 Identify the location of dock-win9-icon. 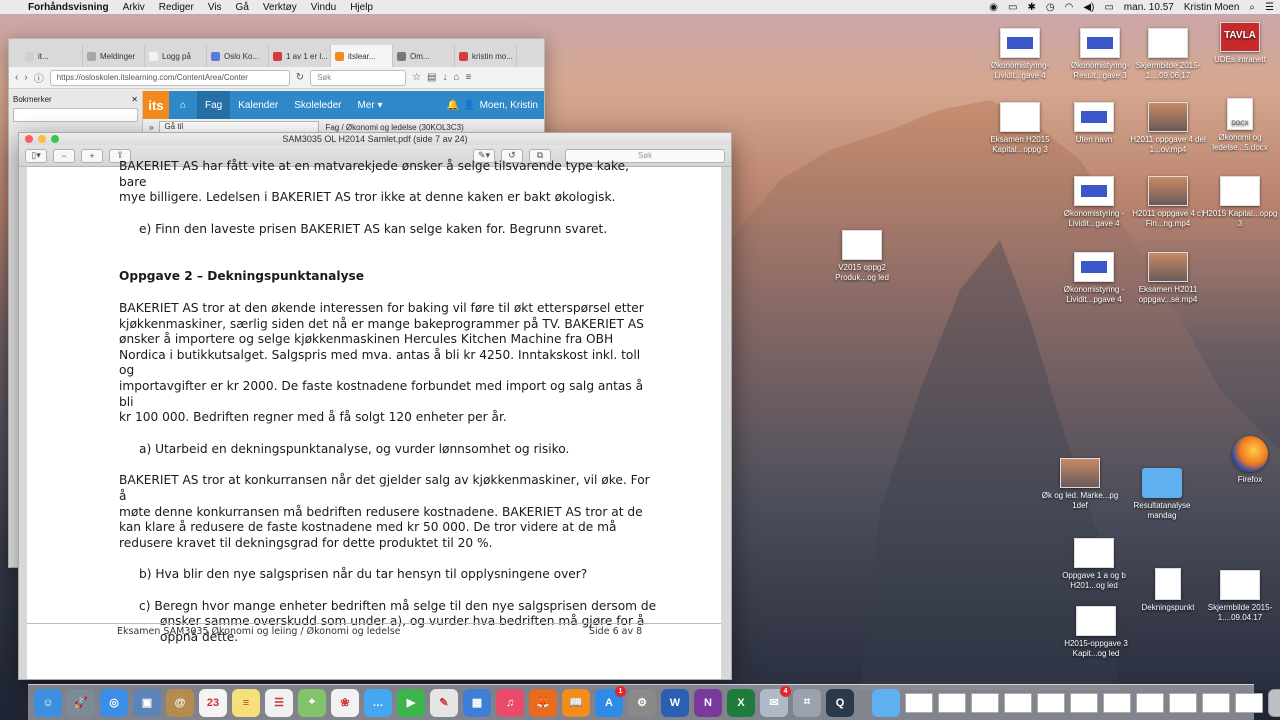
(1183, 702).